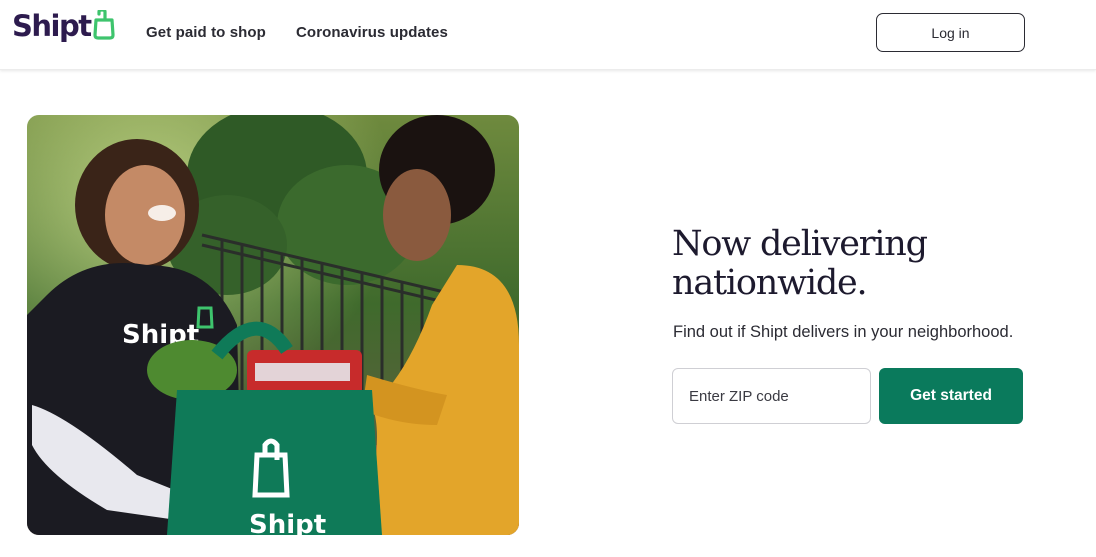 This screenshot has height=557, width=1096. Describe the element at coordinates (372, 32) in the screenshot. I see `nav-coronavirus-updates: Coronavirus updates` at that location.